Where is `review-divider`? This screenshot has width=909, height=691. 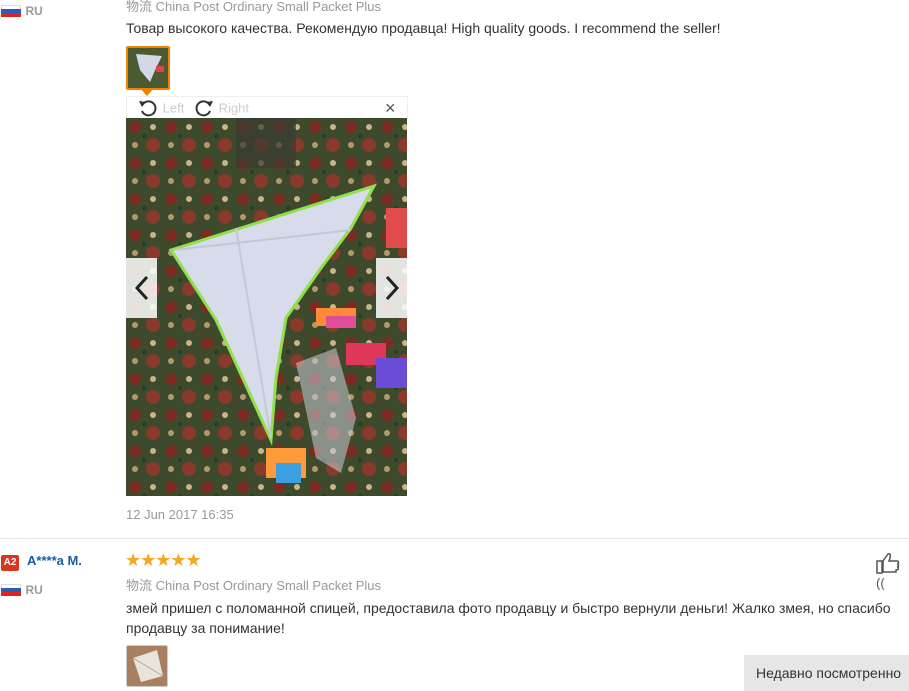
review-divider is located at coordinates (454, 538).